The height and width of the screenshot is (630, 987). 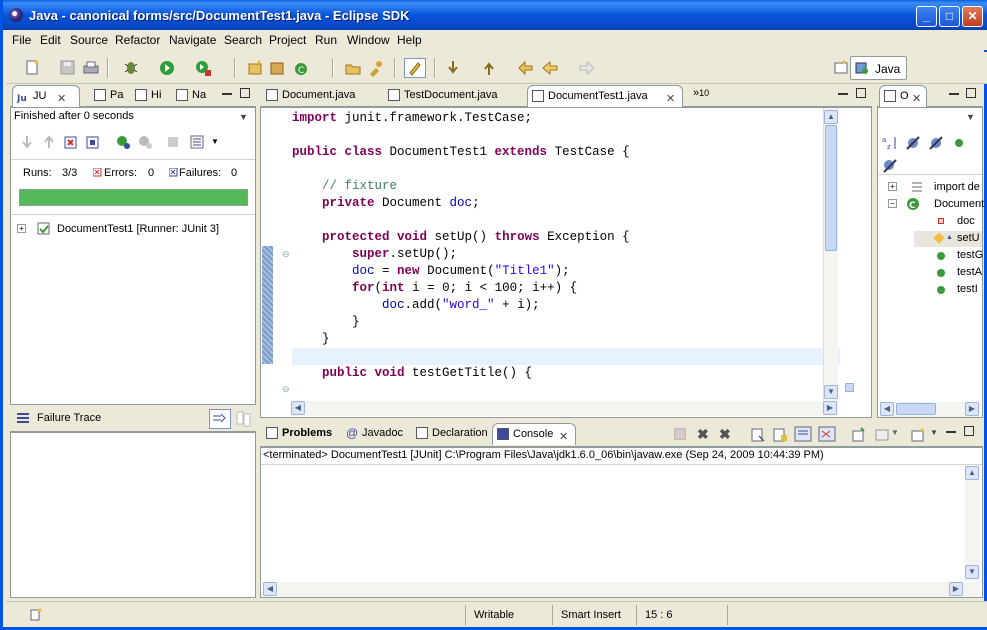 I want to click on rerun-test-icon, so click(x=123, y=143).